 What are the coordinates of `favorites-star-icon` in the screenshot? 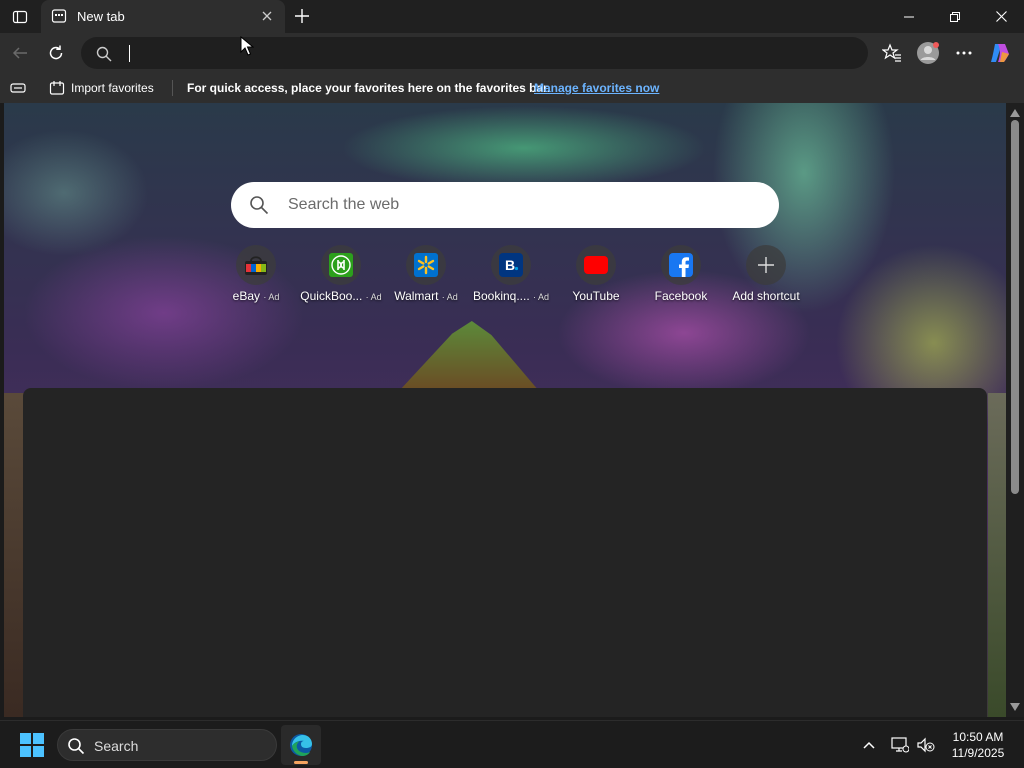 It's located at (891, 52).